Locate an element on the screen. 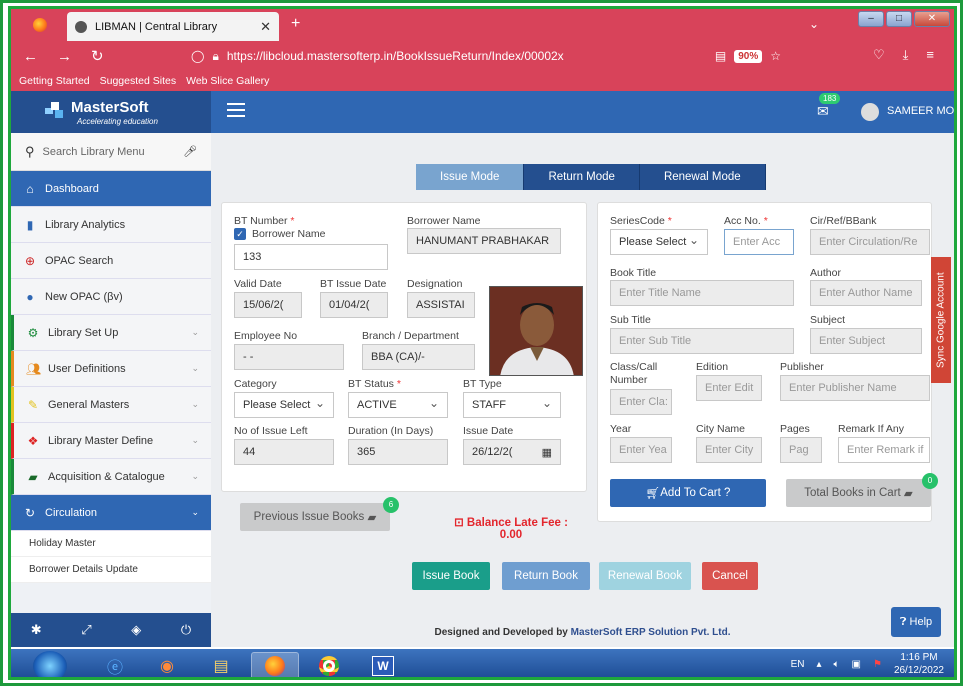 This screenshot has width=963, height=686. download-icon: ⤓ is located at coordinates (906, 55).